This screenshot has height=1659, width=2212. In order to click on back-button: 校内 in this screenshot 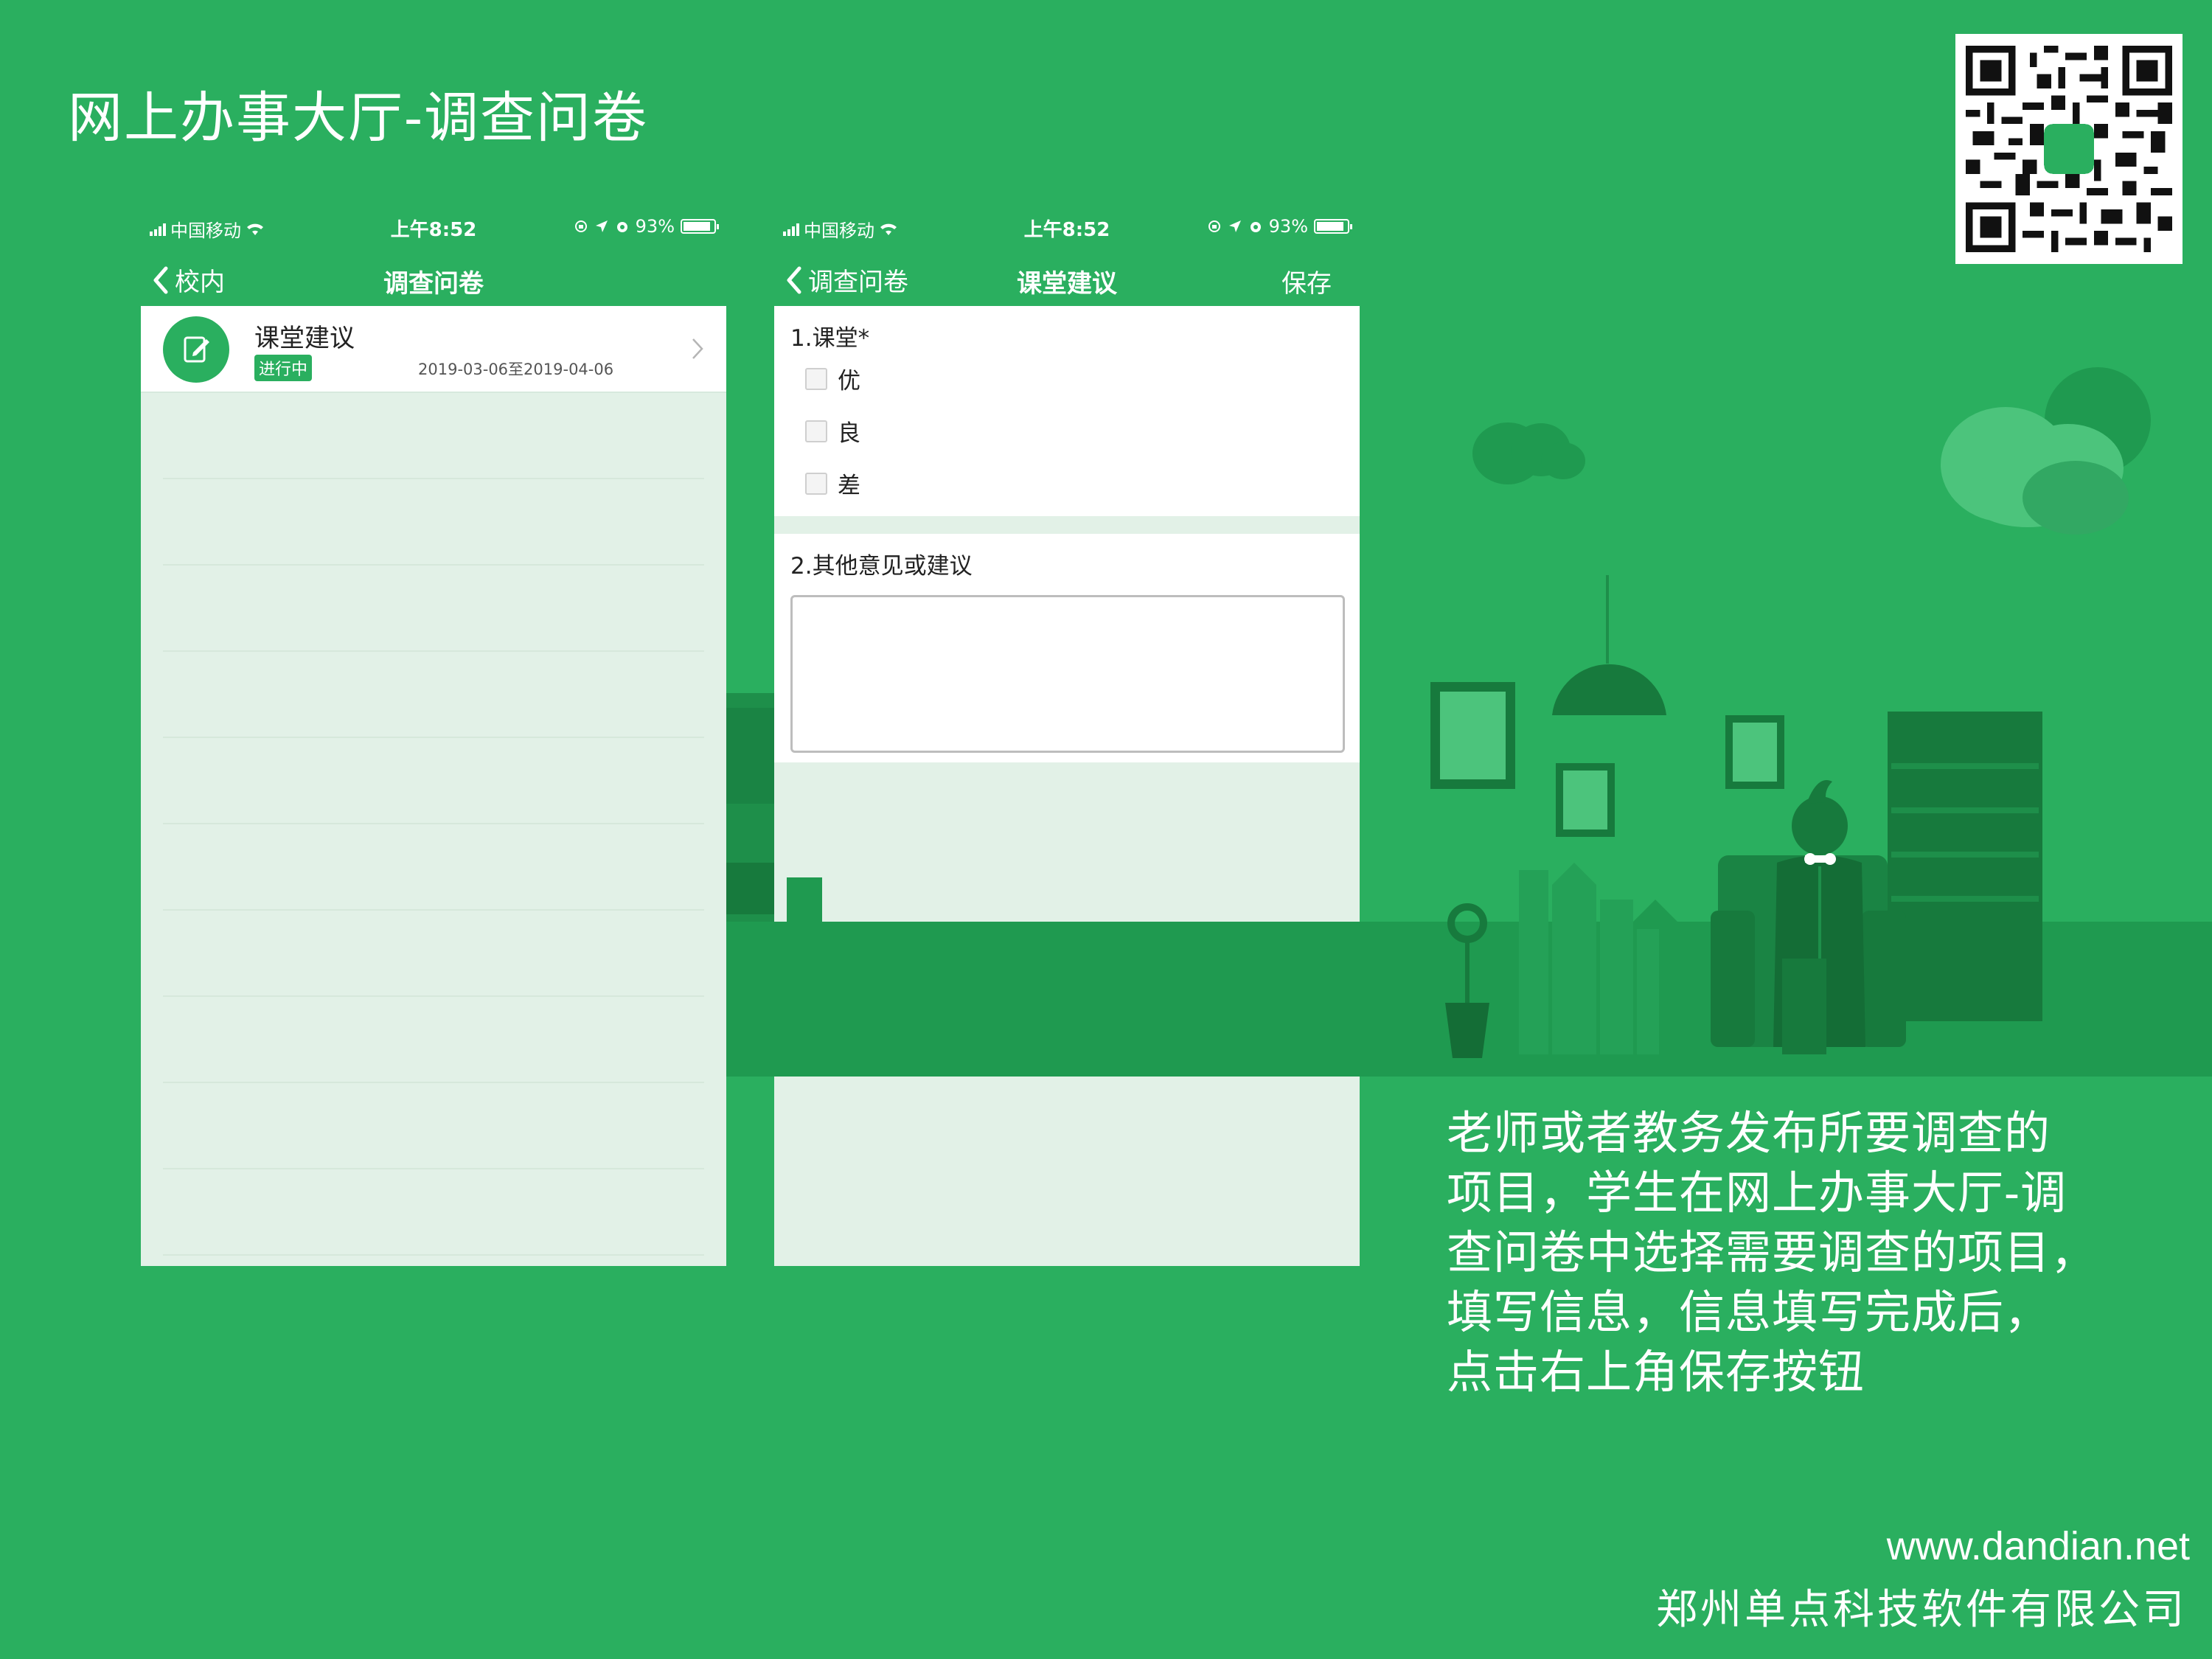, I will do `click(188, 280)`.